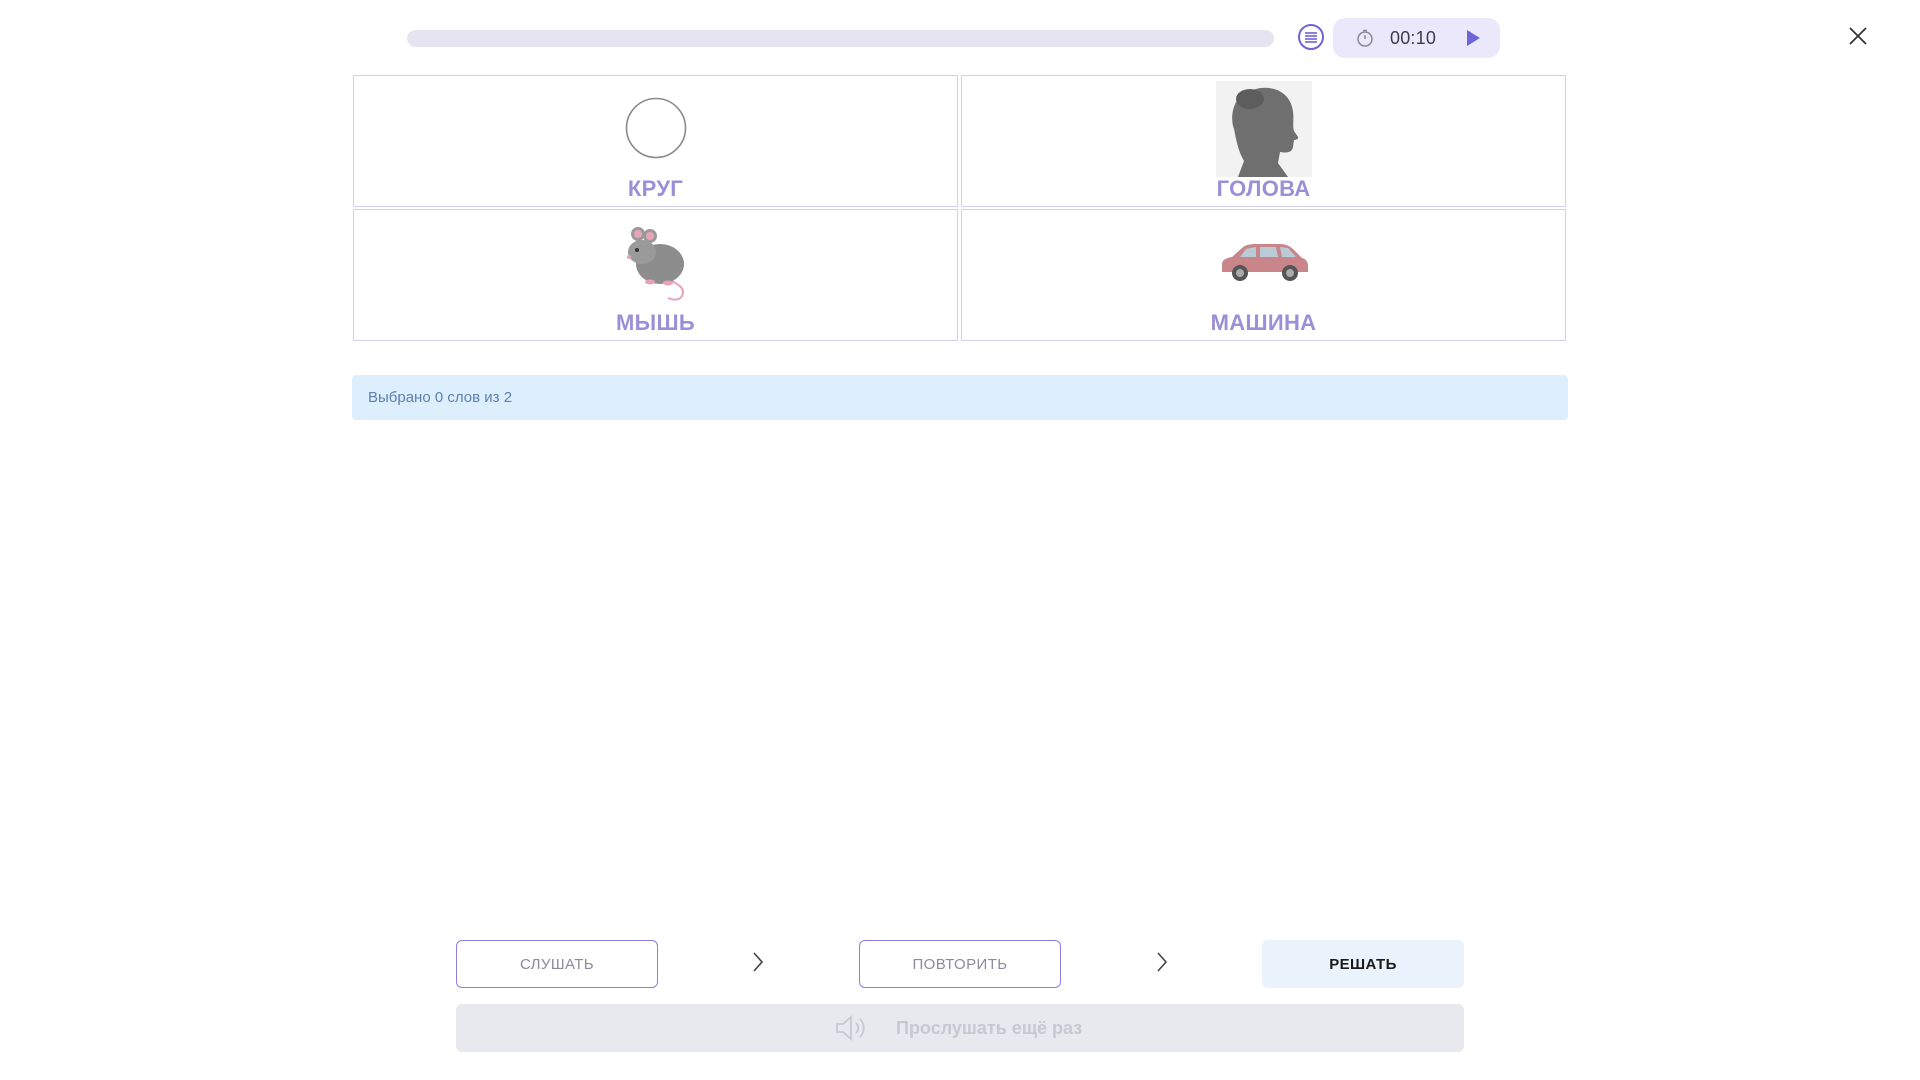 This screenshot has width=1920, height=1080. What do you see at coordinates (1365, 38) in the screenshot?
I see `stopwatch-icon` at bounding box center [1365, 38].